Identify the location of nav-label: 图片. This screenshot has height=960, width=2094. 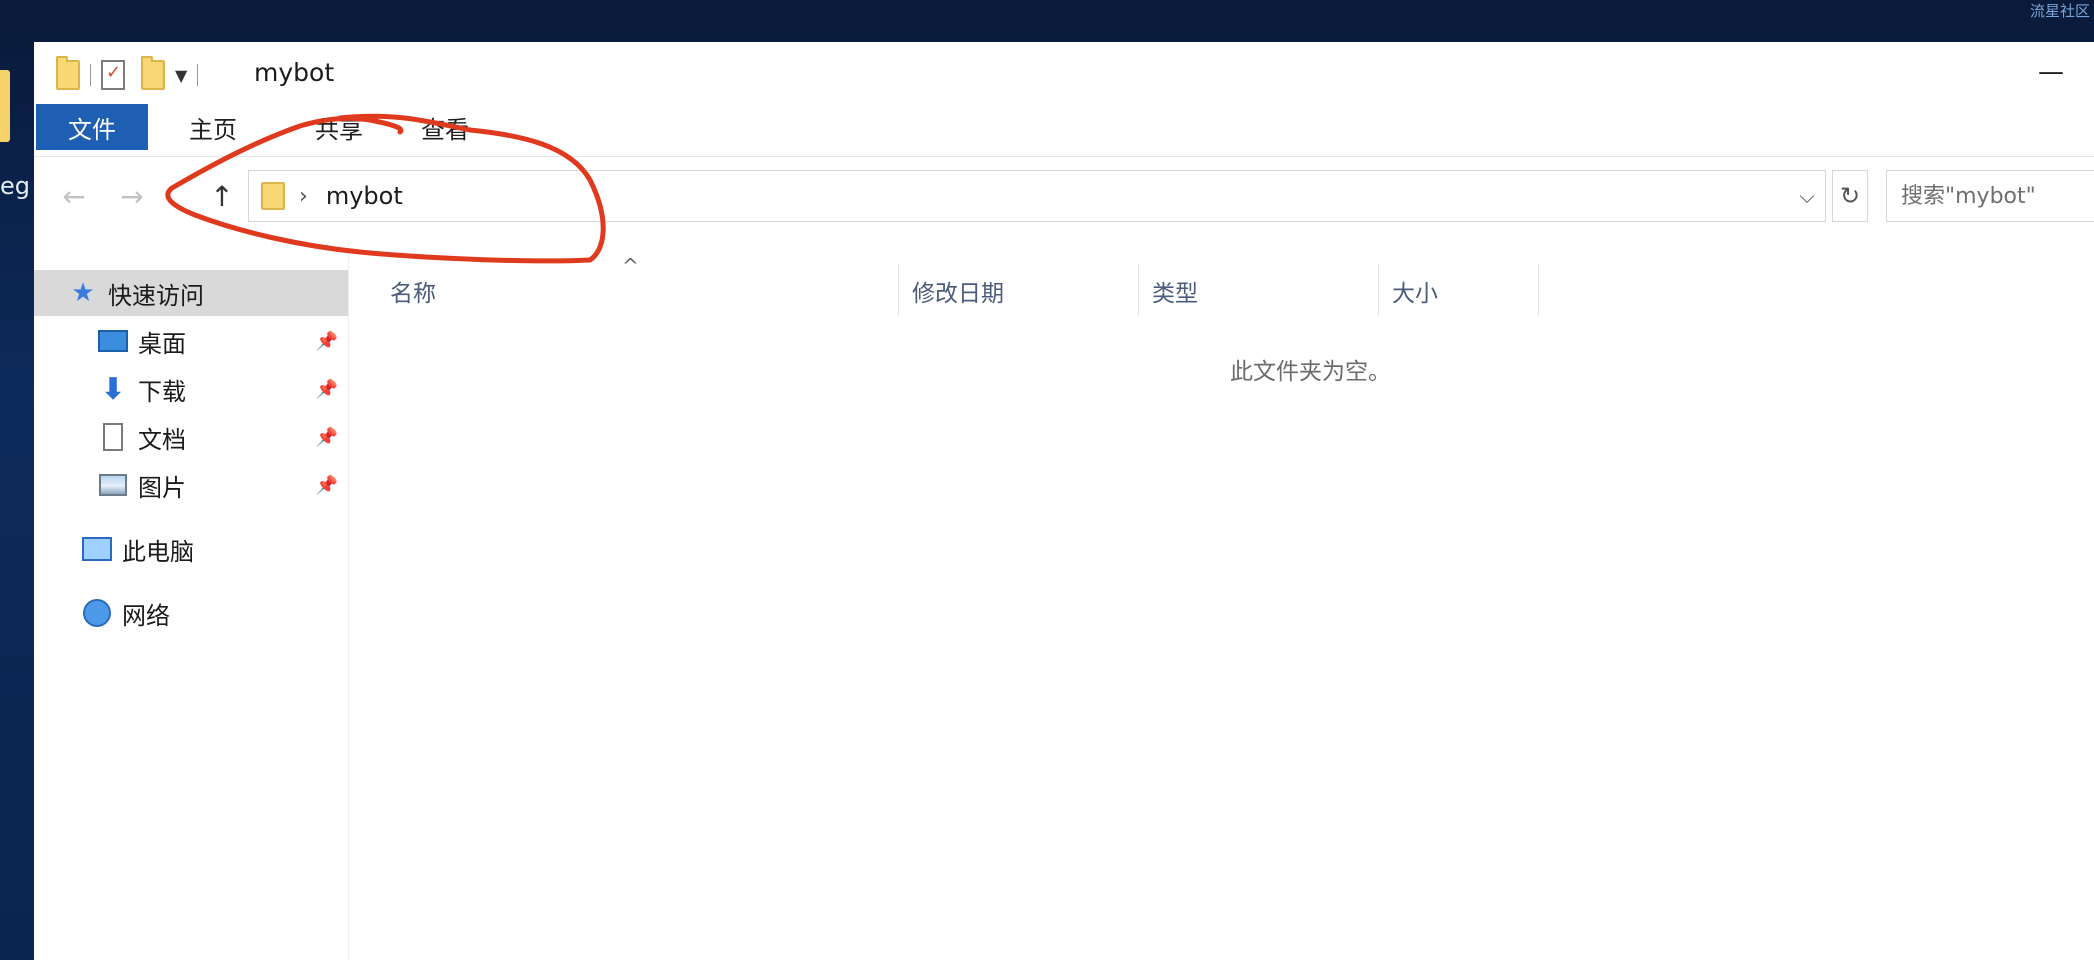
(162, 487).